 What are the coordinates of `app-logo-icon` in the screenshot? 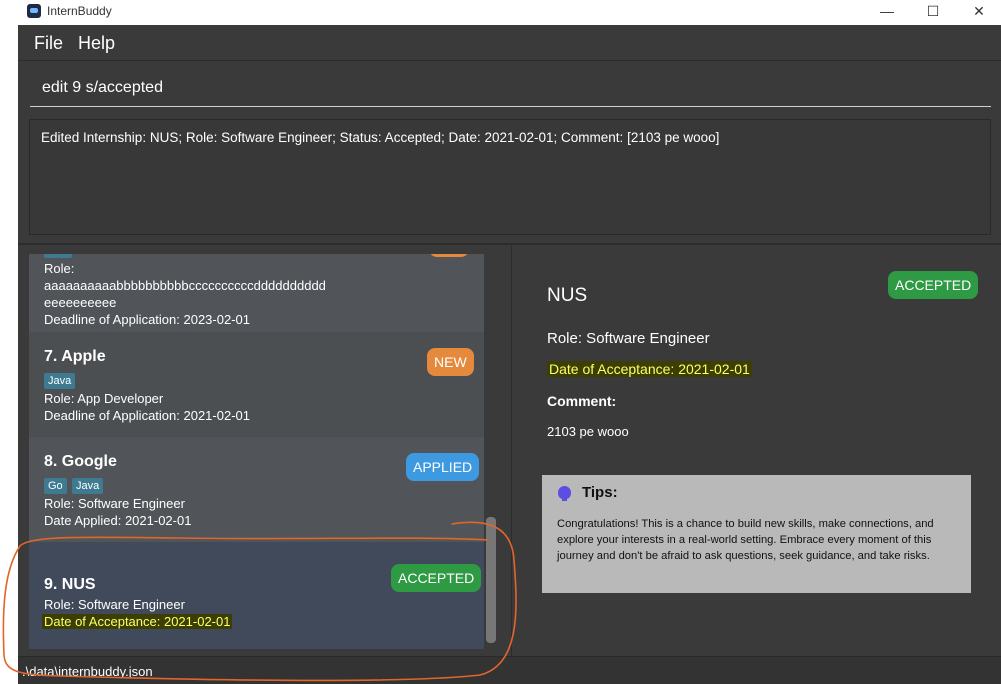 It's located at (34, 11).